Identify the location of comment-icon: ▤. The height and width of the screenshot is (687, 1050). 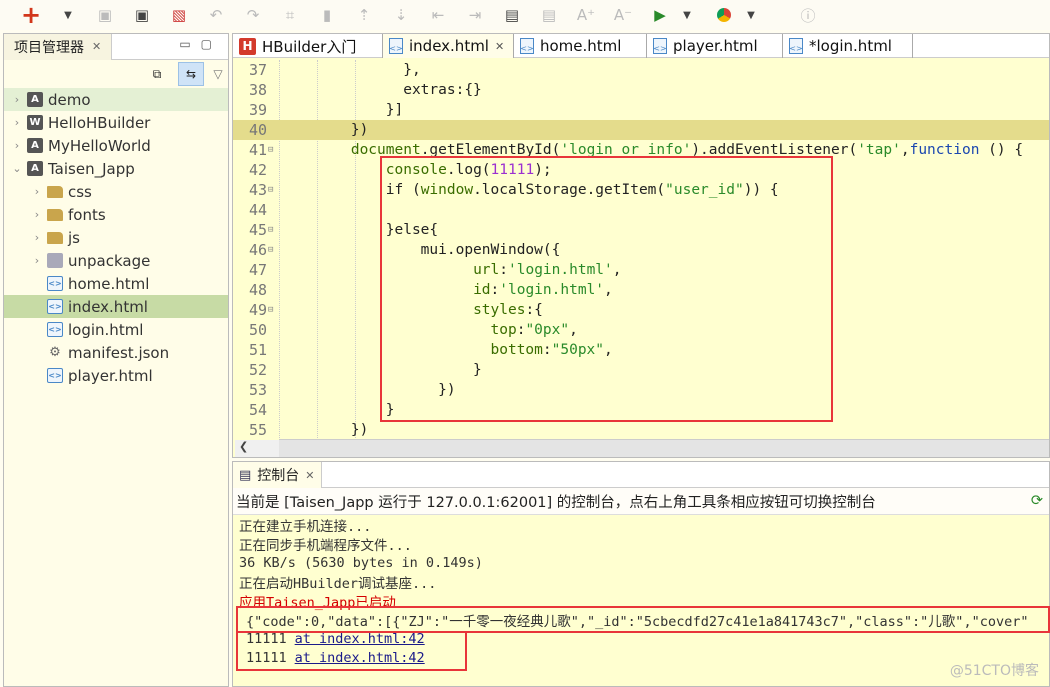
(512, 15).